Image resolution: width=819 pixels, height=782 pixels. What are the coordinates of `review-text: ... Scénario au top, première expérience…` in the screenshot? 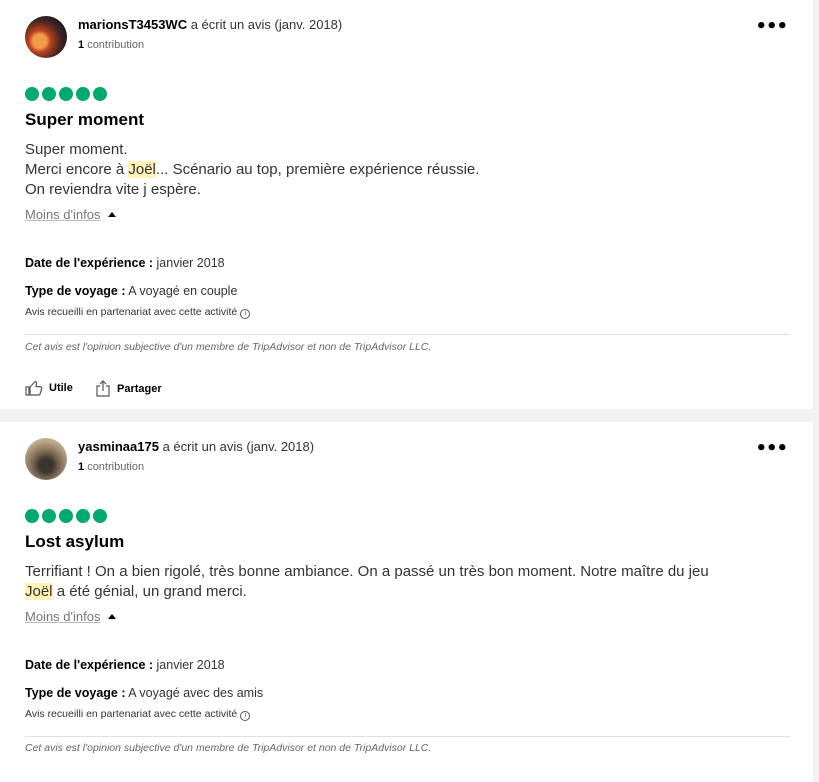 It's located at (317, 169).